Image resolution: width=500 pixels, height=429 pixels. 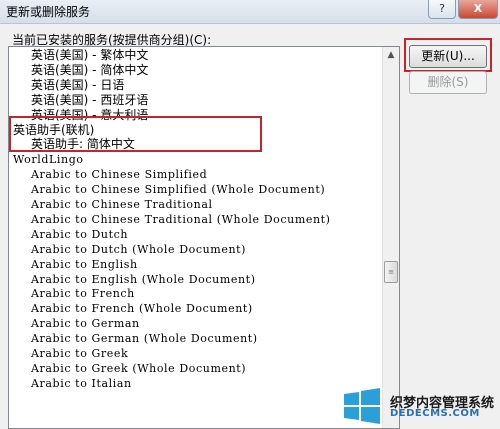 What do you see at coordinates (108, 174) in the screenshot?
I see `list-item: Arabic to Chinese Simplified` at bounding box center [108, 174].